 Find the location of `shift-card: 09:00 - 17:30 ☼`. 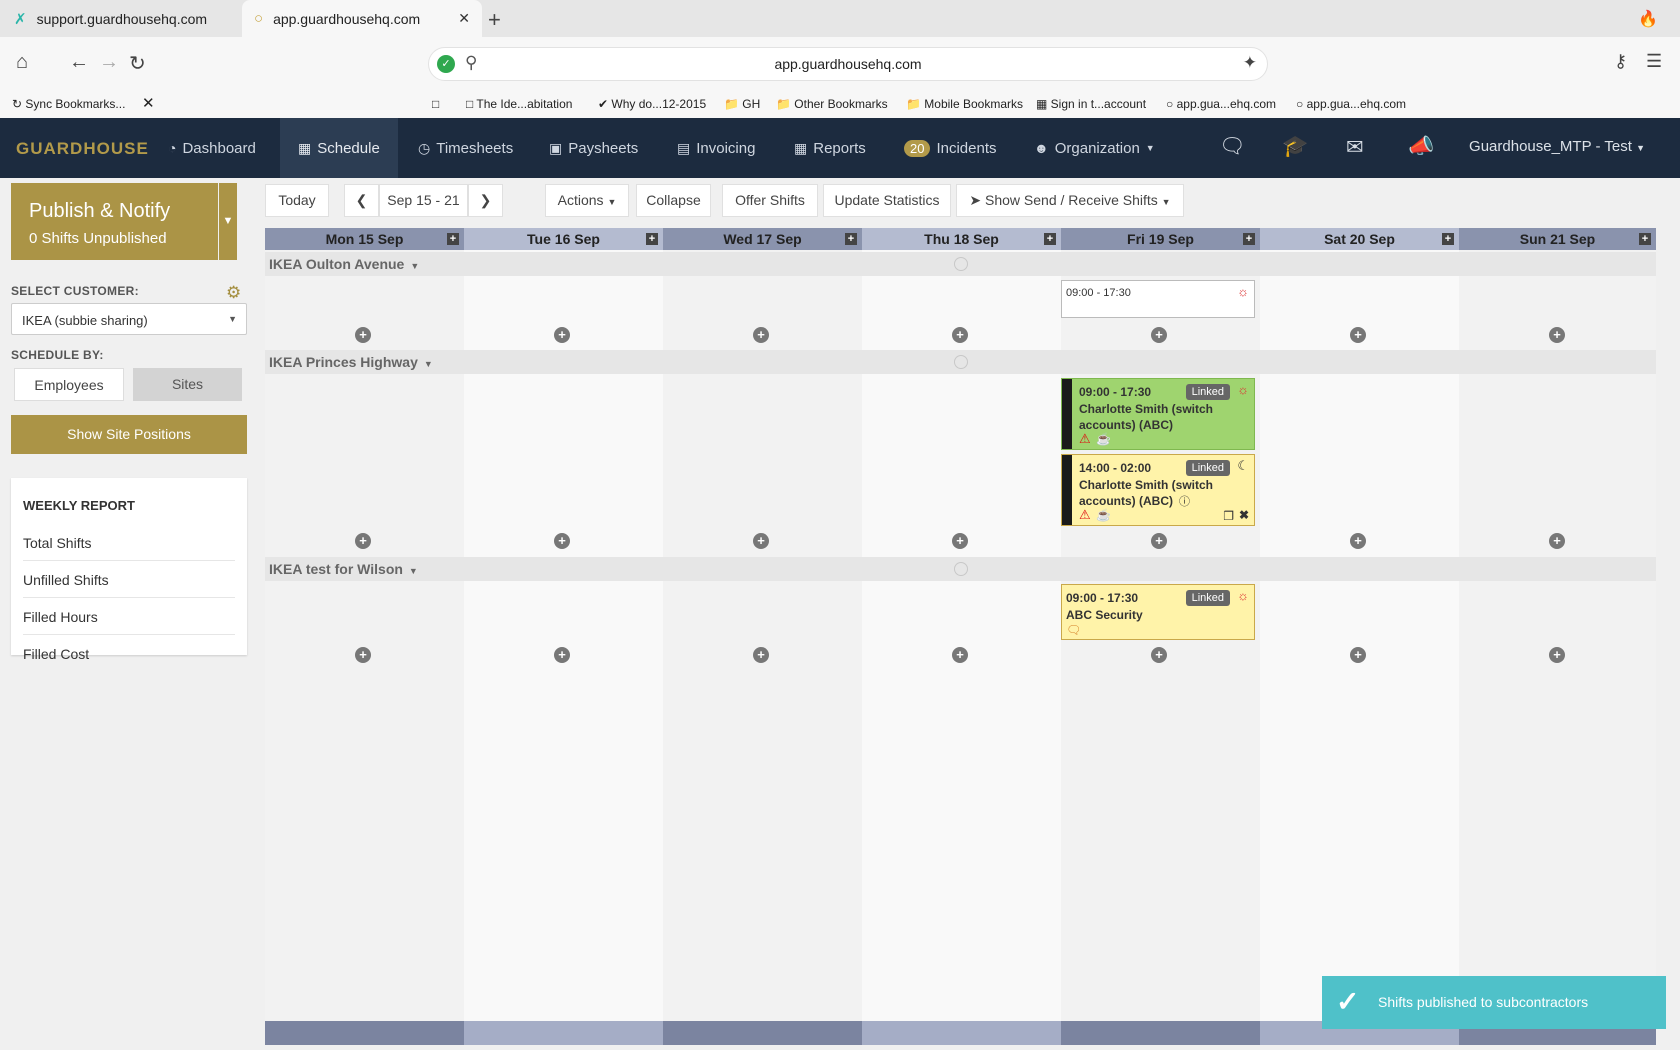

shift-card: 09:00 - 17:30 ☼ is located at coordinates (1158, 299).